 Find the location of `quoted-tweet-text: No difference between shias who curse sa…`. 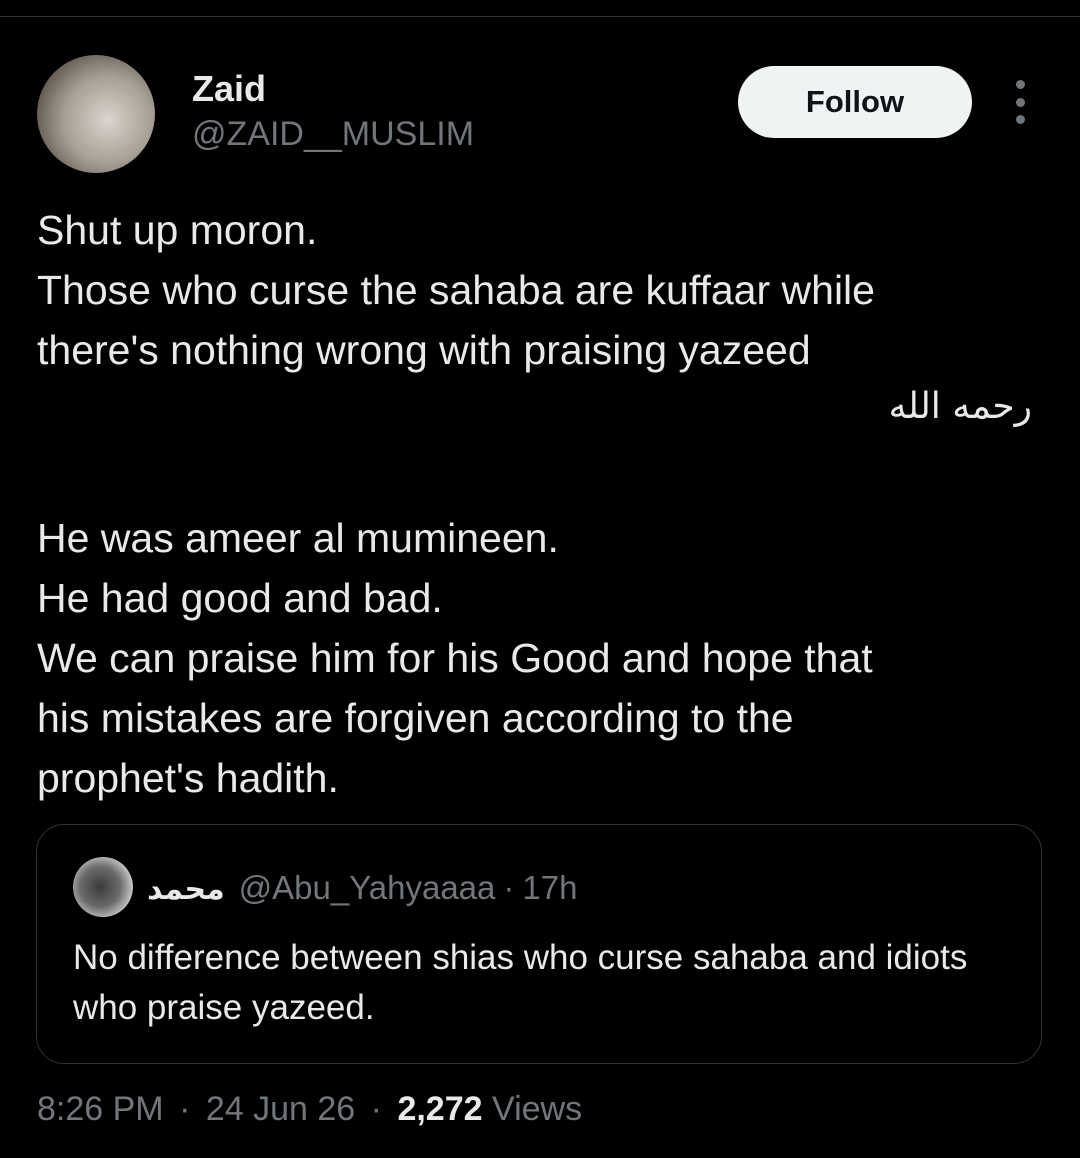

quoted-tweet-text: No difference between shias who curse sa… is located at coordinates (520, 982).